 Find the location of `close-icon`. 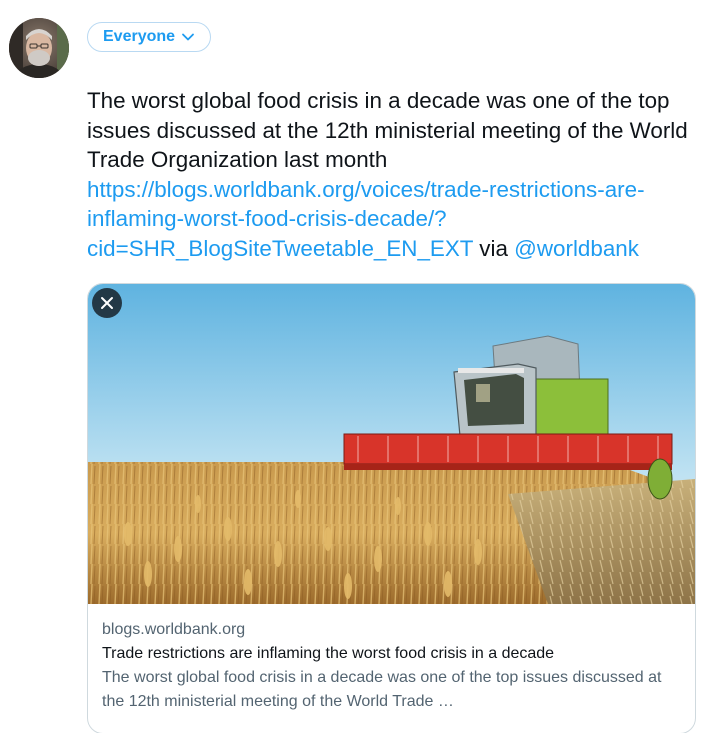

close-icon is located at coordinates (107, 303).